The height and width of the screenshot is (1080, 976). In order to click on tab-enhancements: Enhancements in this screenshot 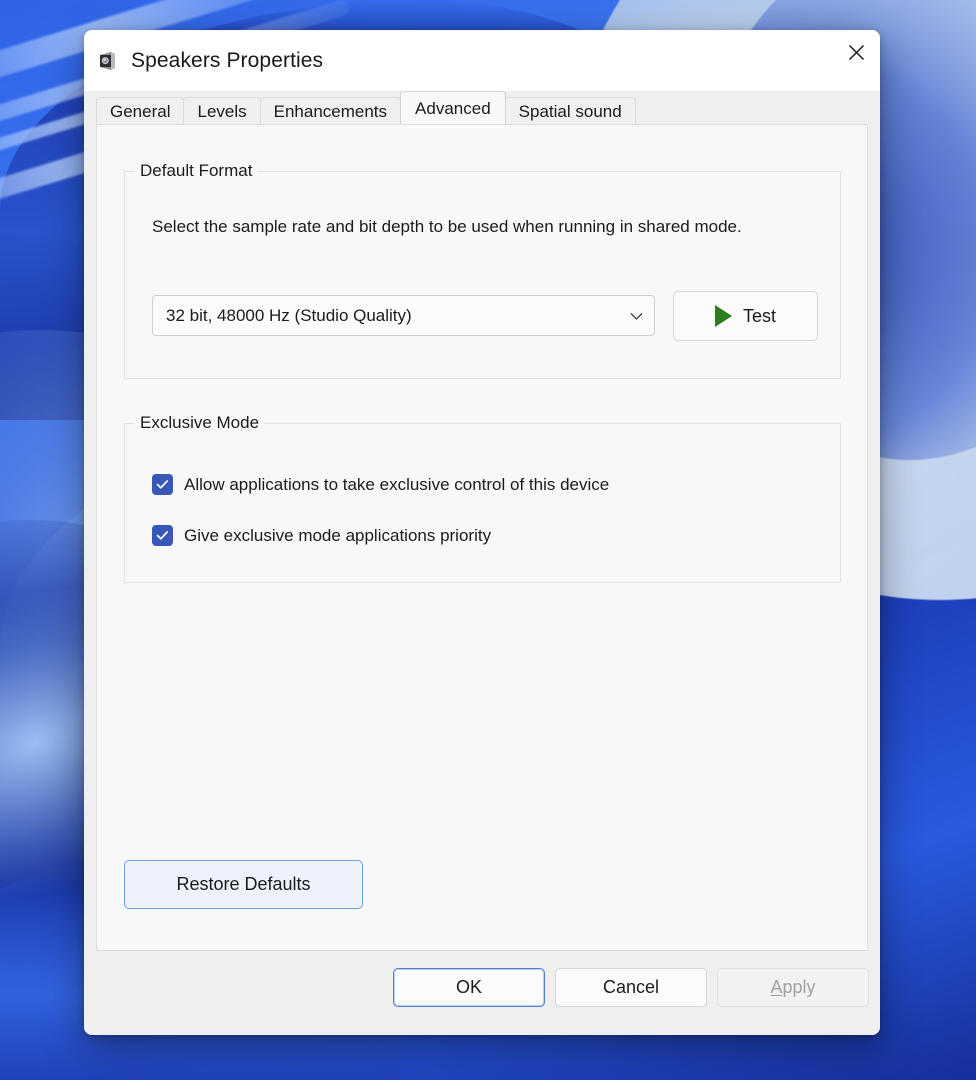, I will do `click(330, 110)`.